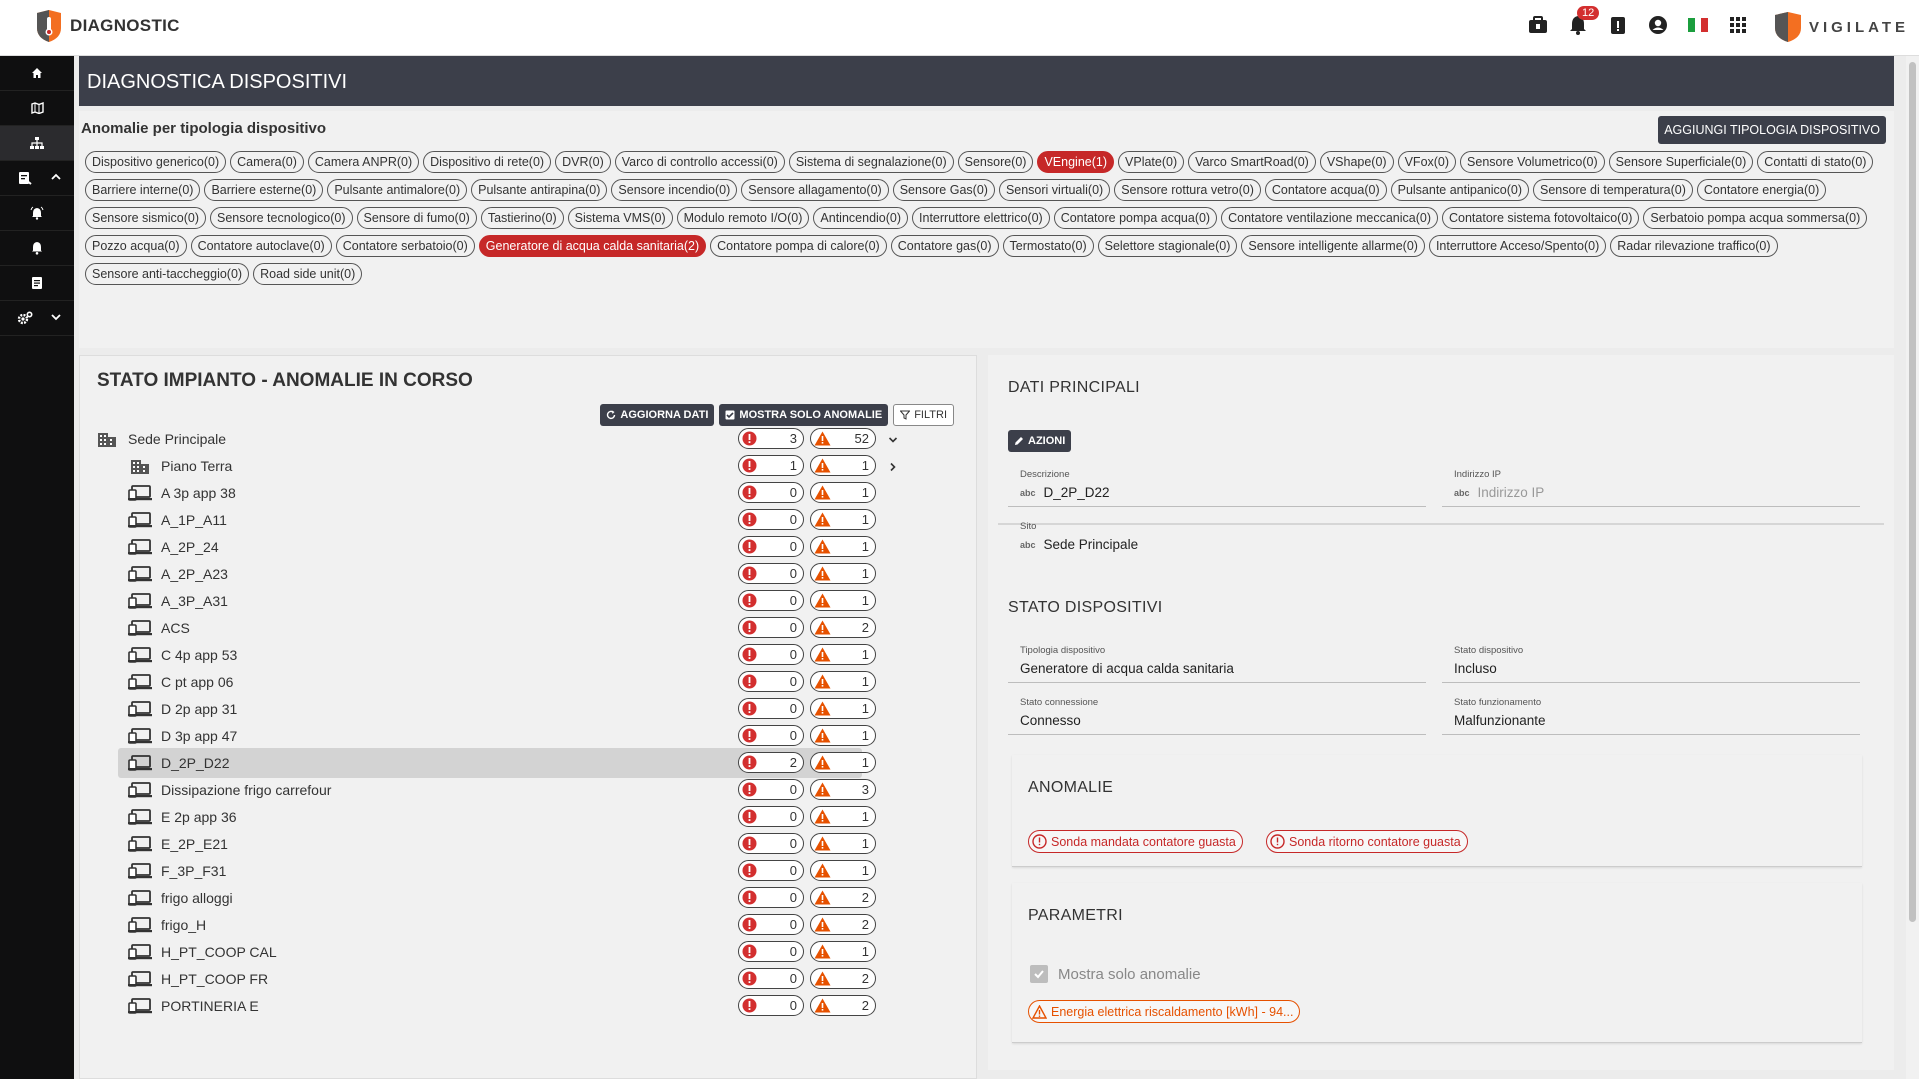 The width and height of the screenshot is (1919, 1079). What do you see at coordinates (1427, 162) in the screenshot?
I see `device-type-chip: VFox(0)` at bounding box center [1427, 162].